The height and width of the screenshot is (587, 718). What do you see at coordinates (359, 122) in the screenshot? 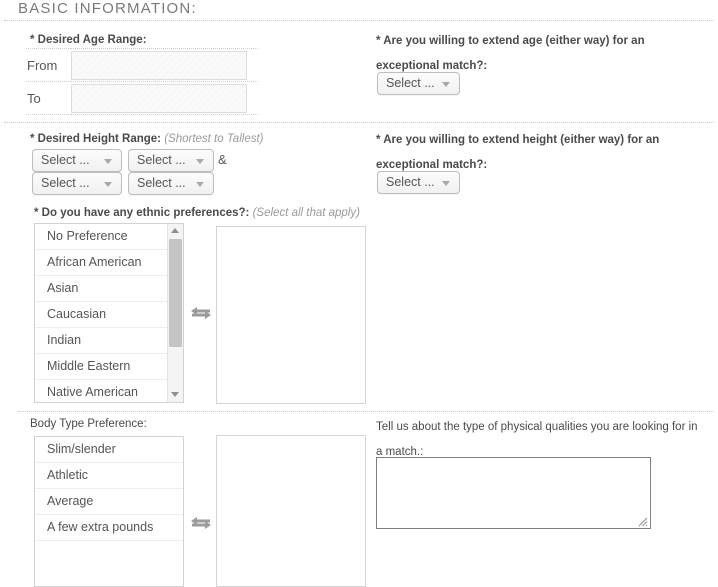
I see `divider-age-height` at bounding box center [359, 122].